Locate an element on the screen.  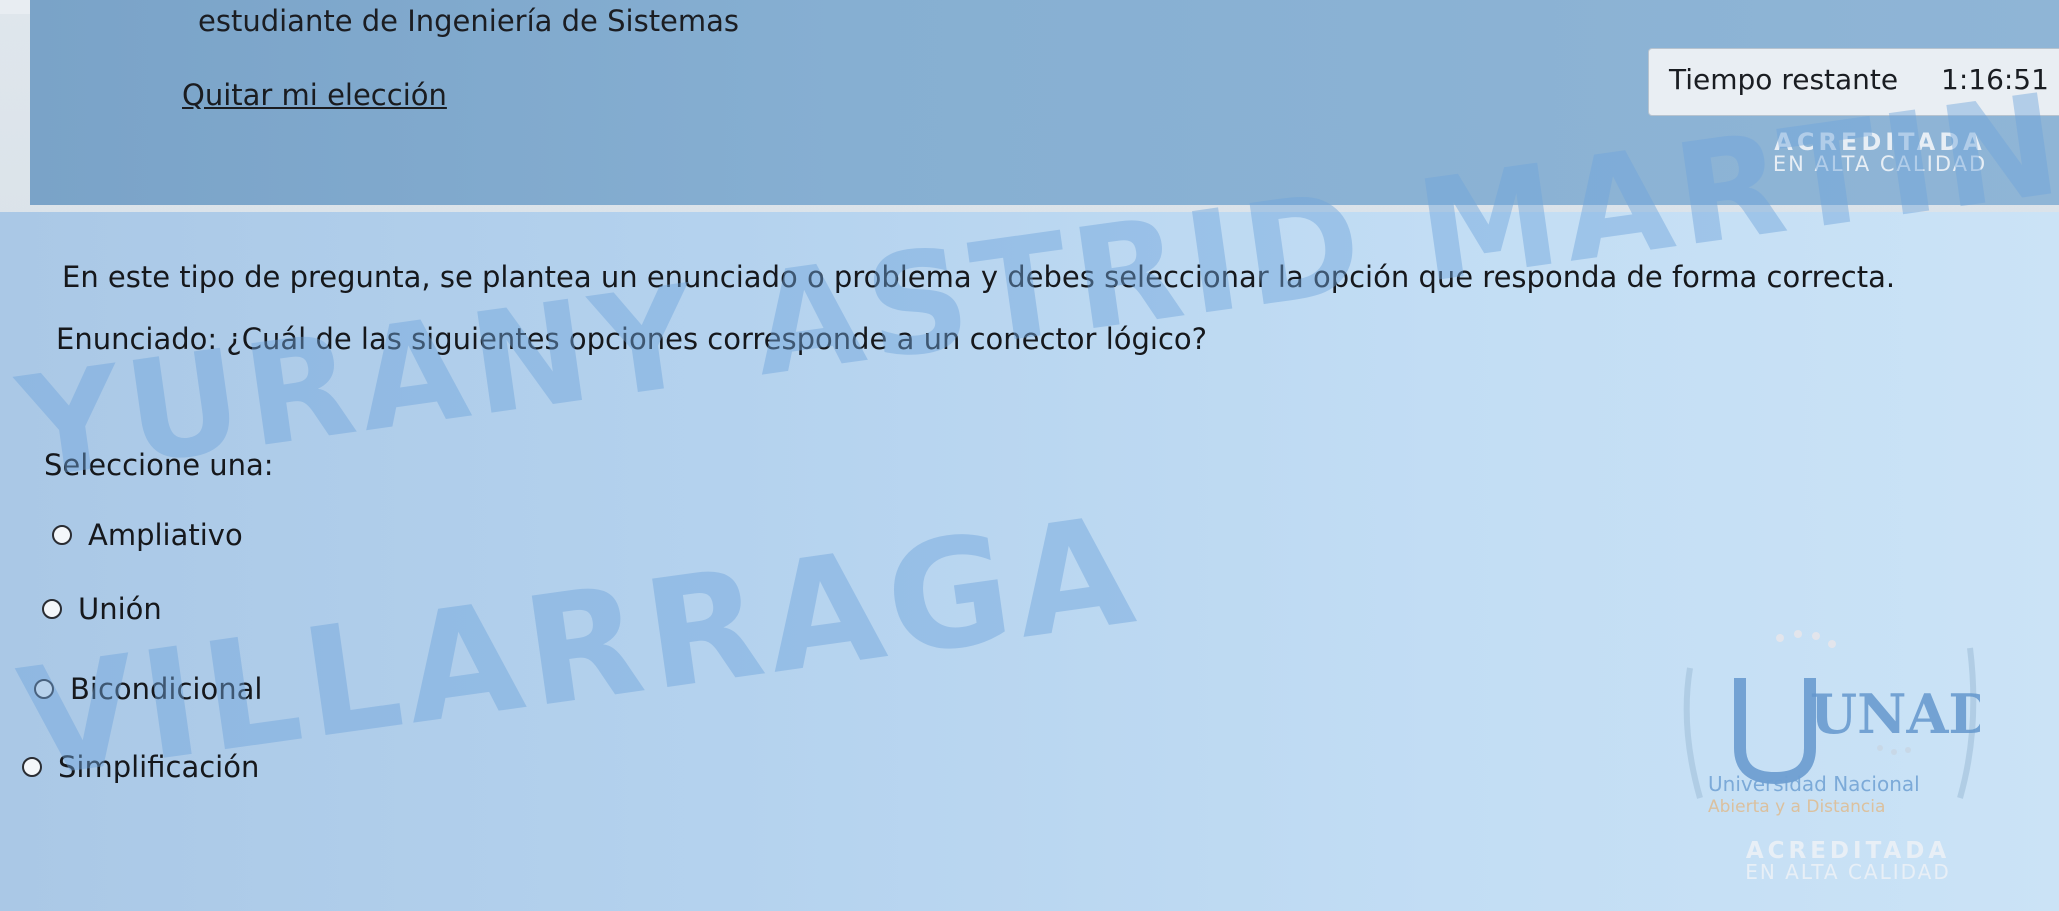
accreditation-line2: EN ALTA CALIDAD is located at coordinates (1848, 872).